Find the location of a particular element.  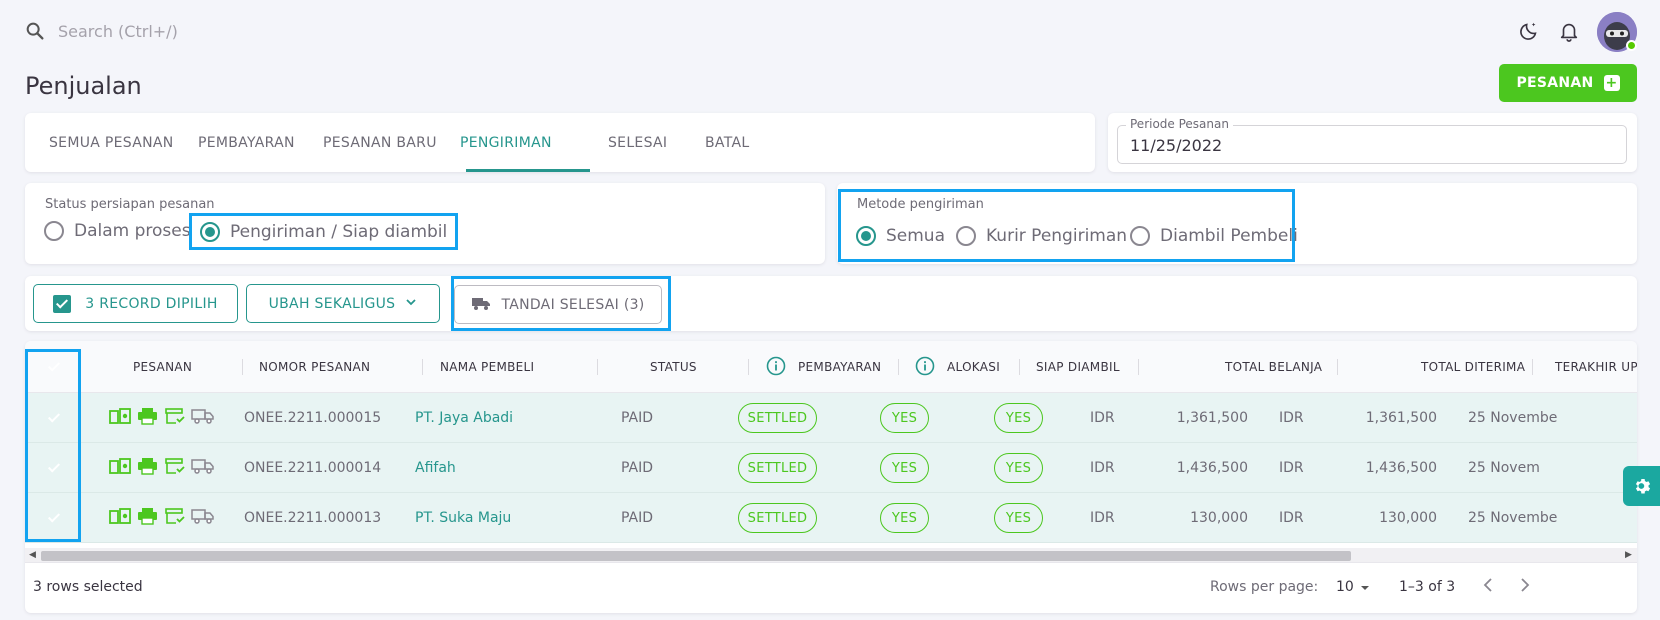

col-terakhir-update: TERAKHIR UPI is located at coordinates (1596, 367).